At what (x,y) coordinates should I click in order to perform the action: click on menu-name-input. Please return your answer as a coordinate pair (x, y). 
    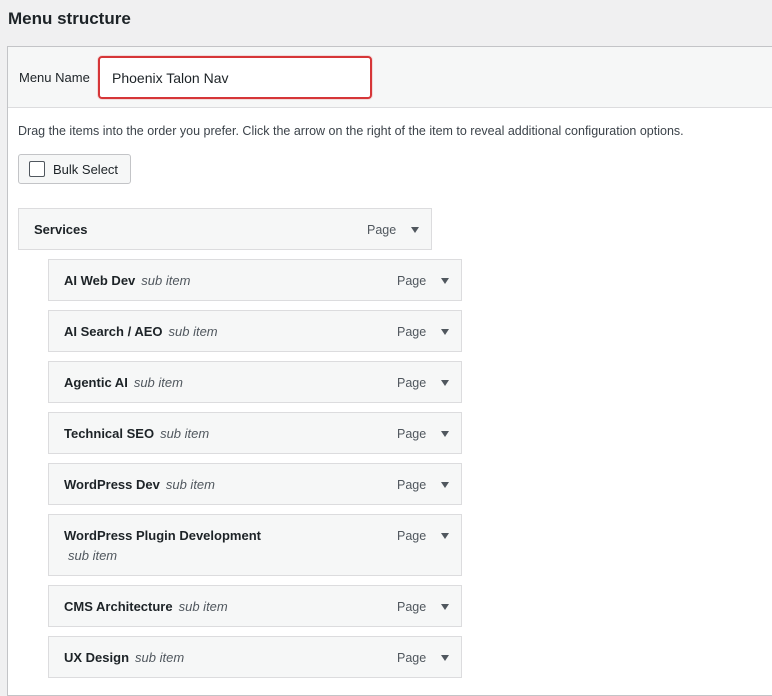
    Looking at the image, I should click on (235, 77).